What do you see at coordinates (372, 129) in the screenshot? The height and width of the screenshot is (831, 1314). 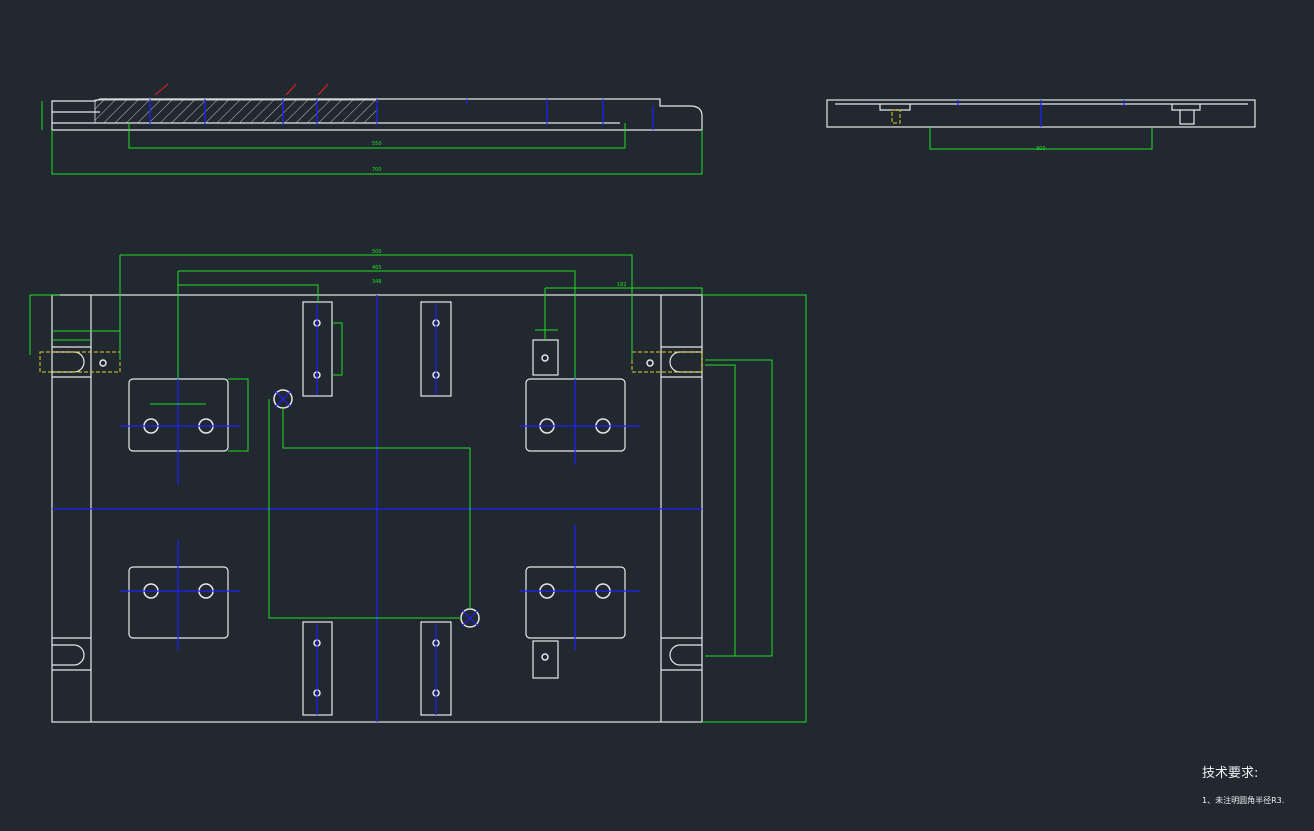 I see `front-section-view` at bounding box center [372, 129].